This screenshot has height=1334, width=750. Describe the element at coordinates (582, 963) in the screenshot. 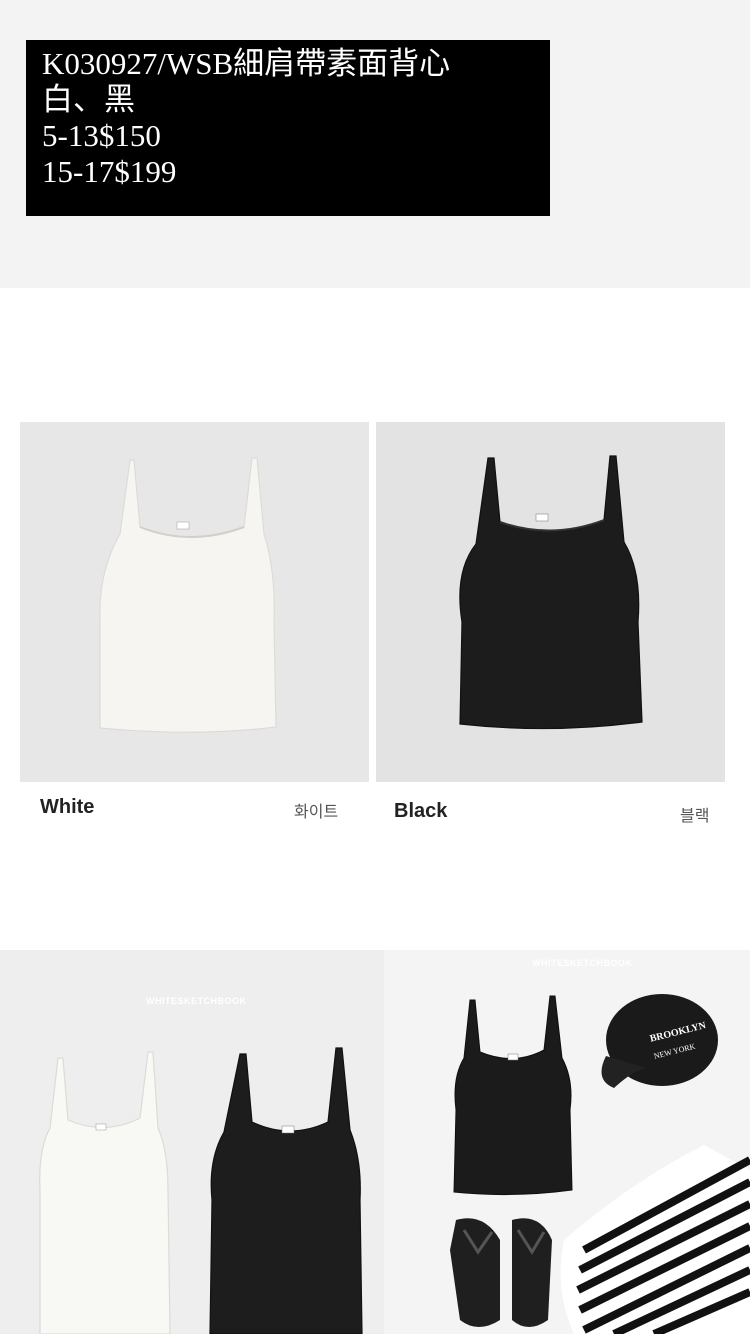

I see `watermark-right: WHITESKETCHBOOK` at that location.